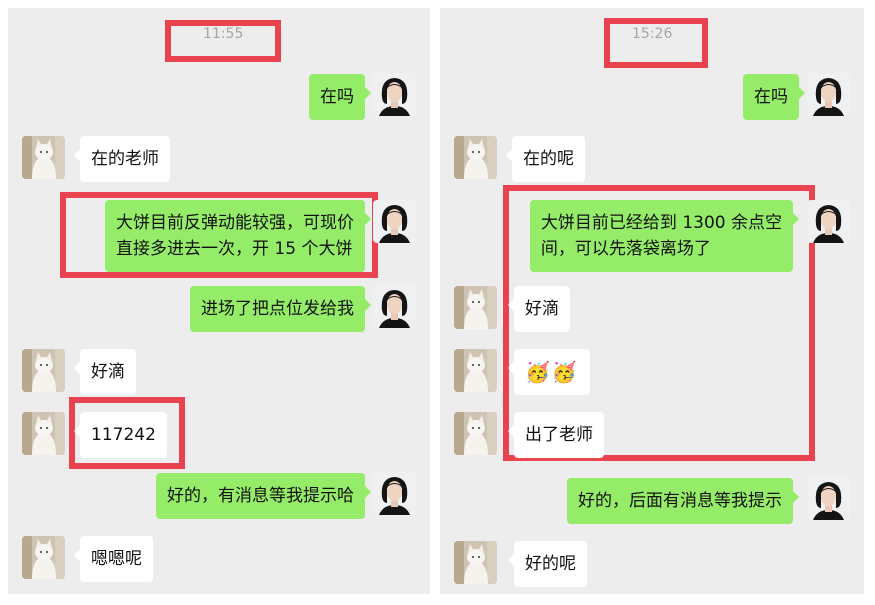 The height and width of the screenshot is (605, 875). I want to click on message-bubble: 大饼目前已经给到 1300 余点空 间，可以先落袋离场了, so click(664, 236).